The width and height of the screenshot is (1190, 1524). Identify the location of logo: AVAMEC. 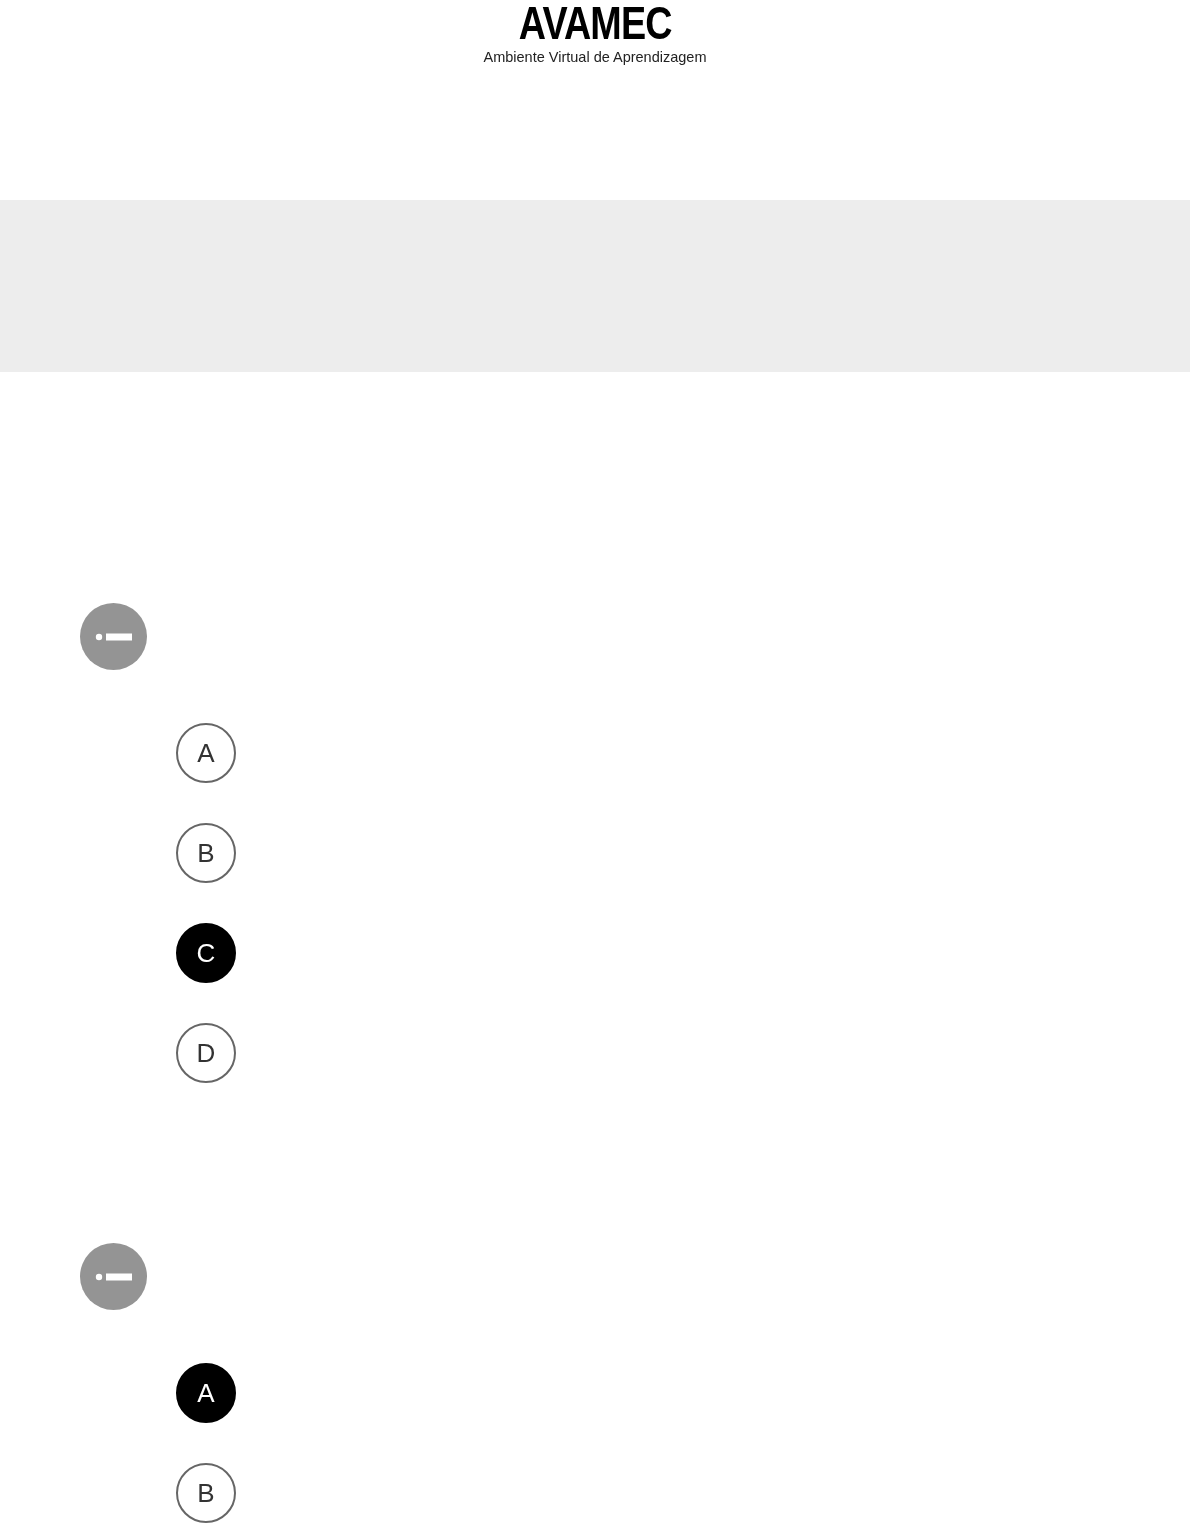
(595, 23).